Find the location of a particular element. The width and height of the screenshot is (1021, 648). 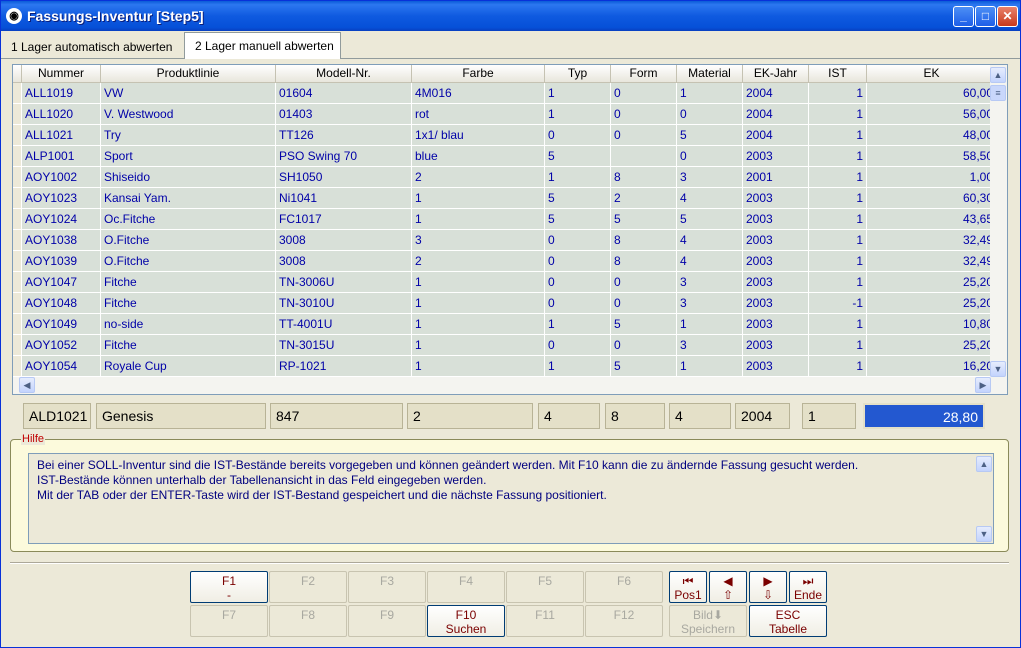

table-cell: 10,80 is located at coordinates (932, 324).